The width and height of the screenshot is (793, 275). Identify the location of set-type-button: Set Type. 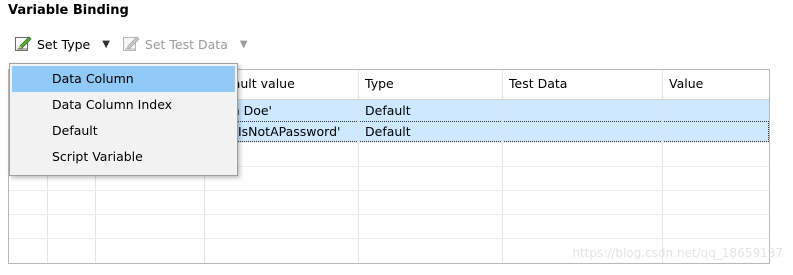
(52, 44).